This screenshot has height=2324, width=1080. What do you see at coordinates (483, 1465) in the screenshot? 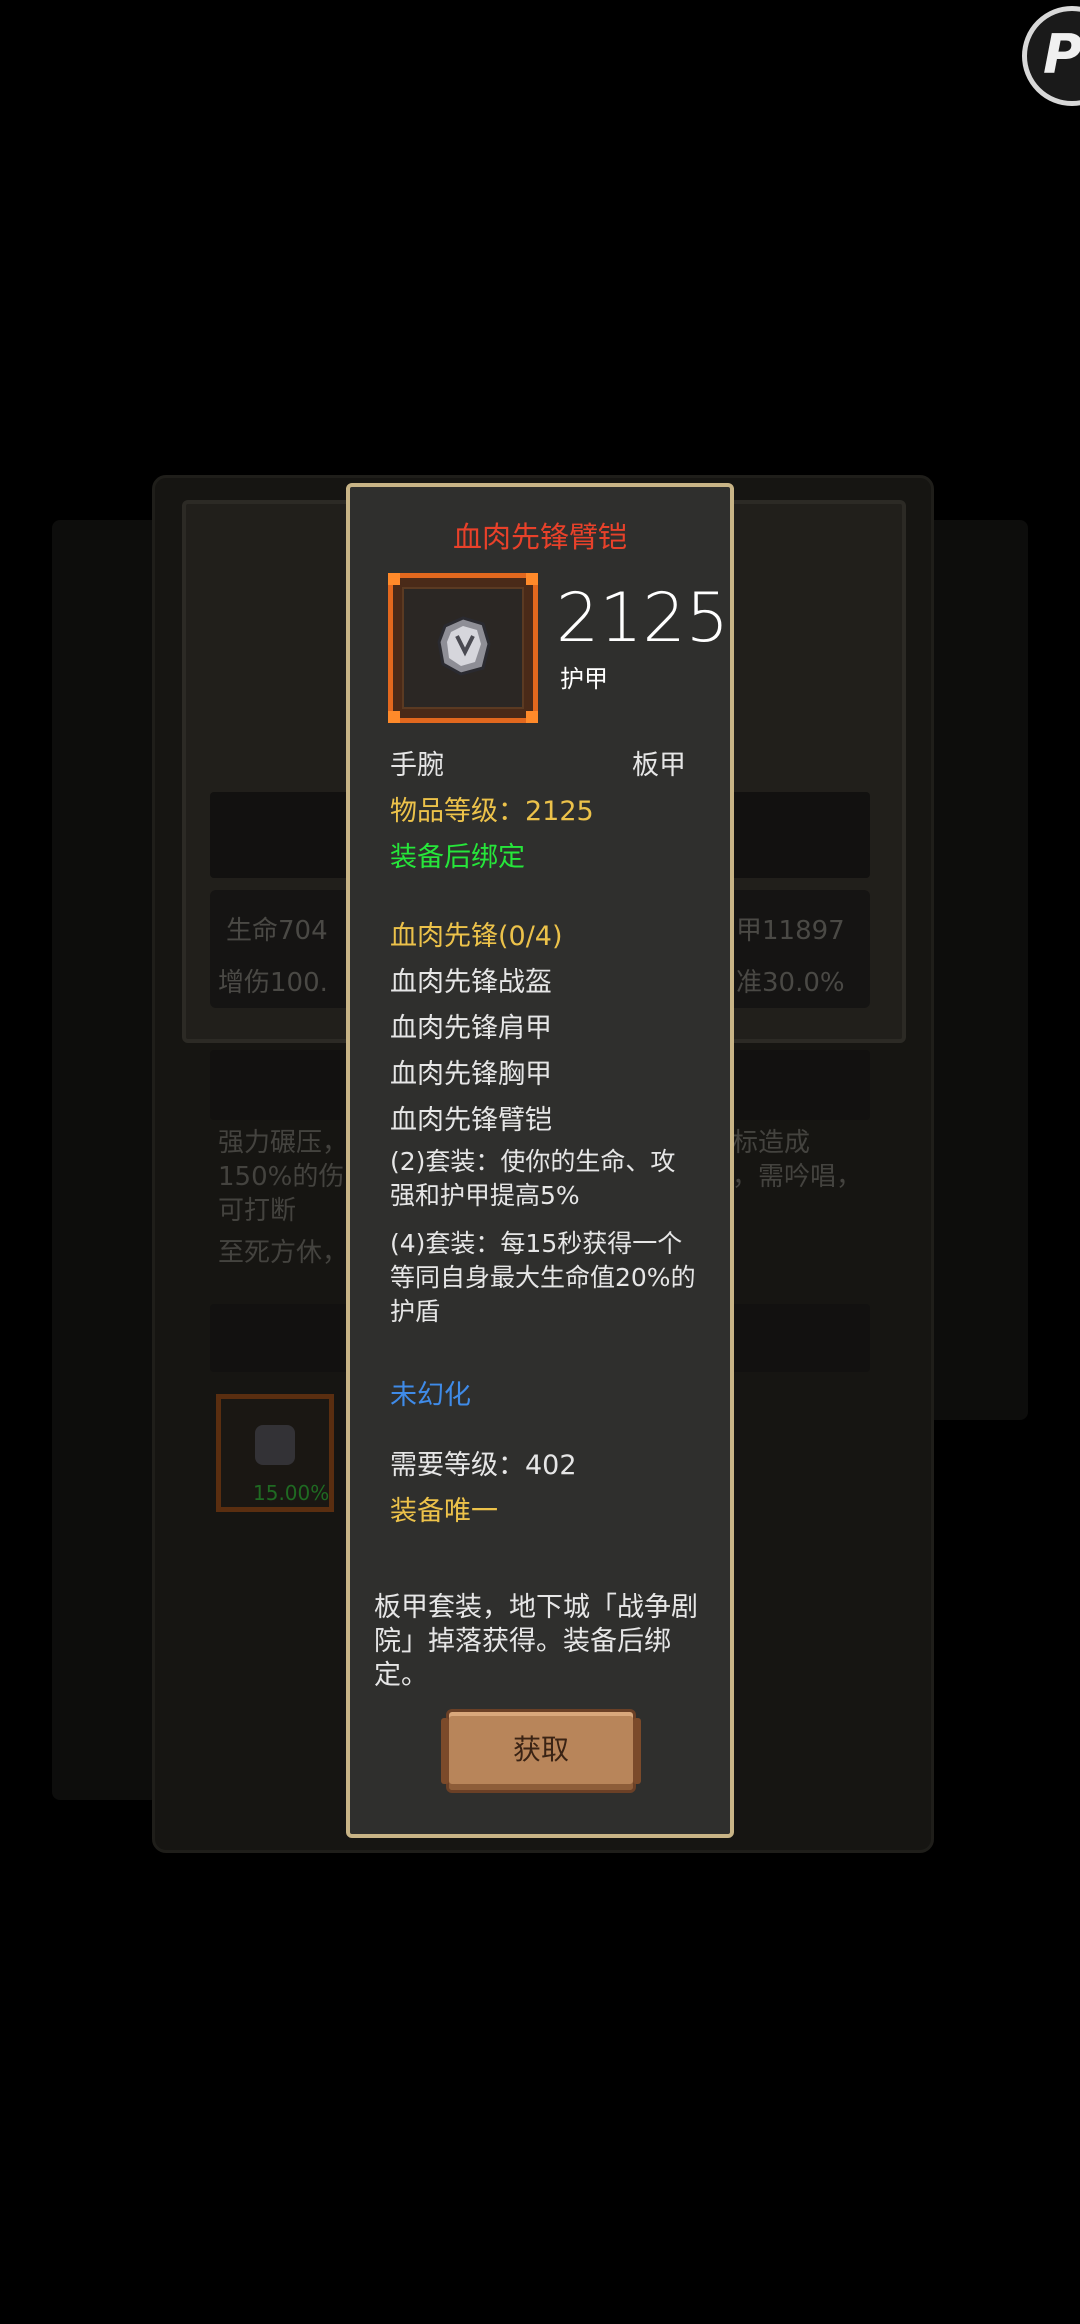
I see `required-level: 需要等级：402` at bounding box center [483, 1465].